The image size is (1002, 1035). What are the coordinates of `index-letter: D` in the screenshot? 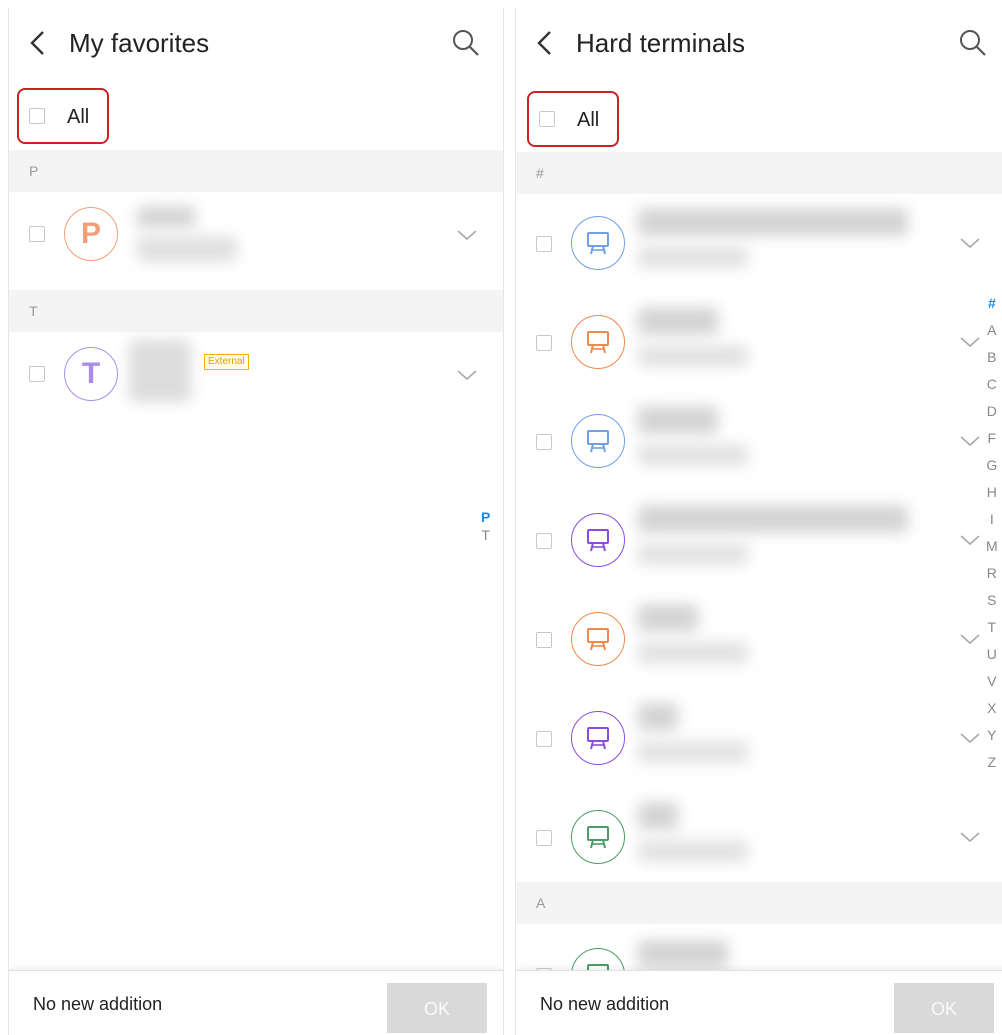 It's located at (992, 411).